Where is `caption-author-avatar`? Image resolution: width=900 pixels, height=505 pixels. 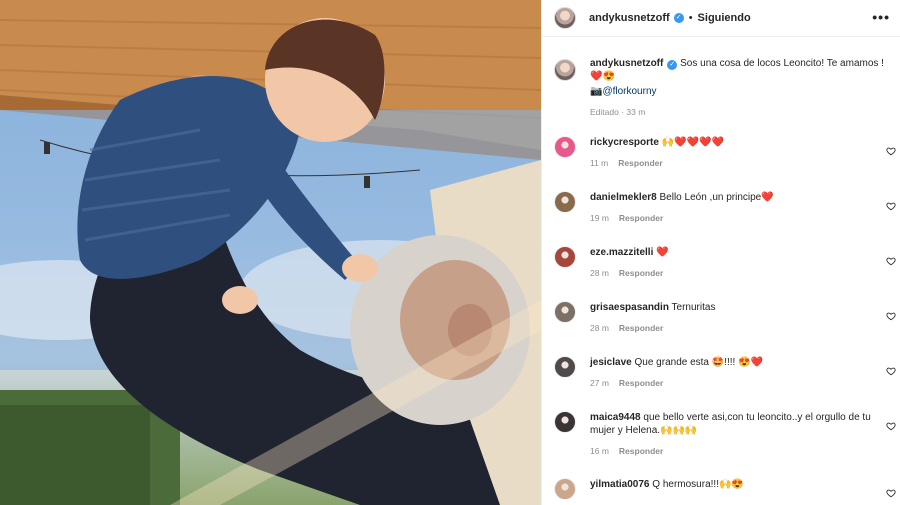
caption-author-avatar is located at coordinates (565, 70).